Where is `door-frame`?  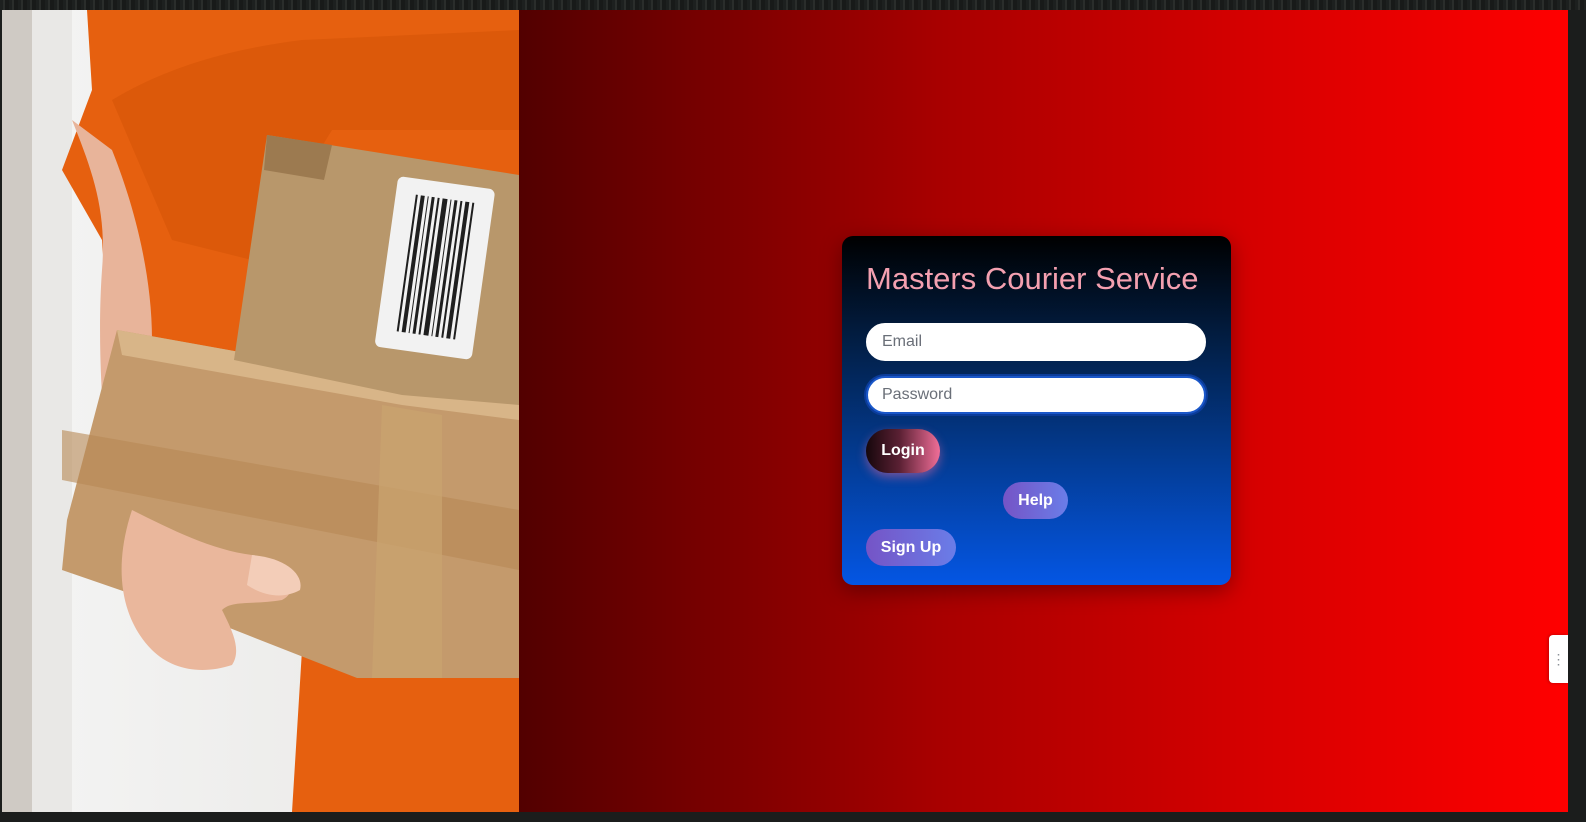 door-frame is located at coordinates (17, 411).